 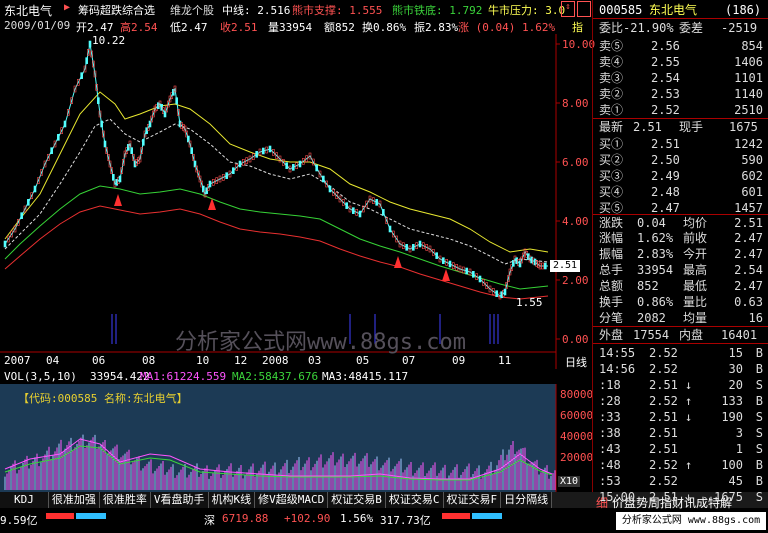 I want to click on scroll-arrows-icon: ⇕, so click(x=568, y=9).